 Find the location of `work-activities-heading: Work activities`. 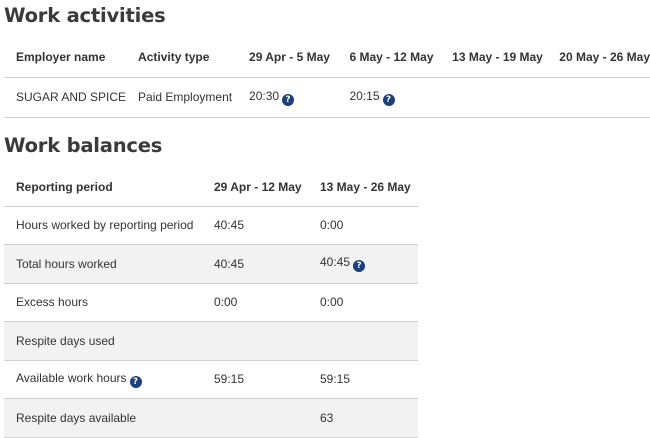

work-activities-heading: Work activities is located at coordinates (85, 15).